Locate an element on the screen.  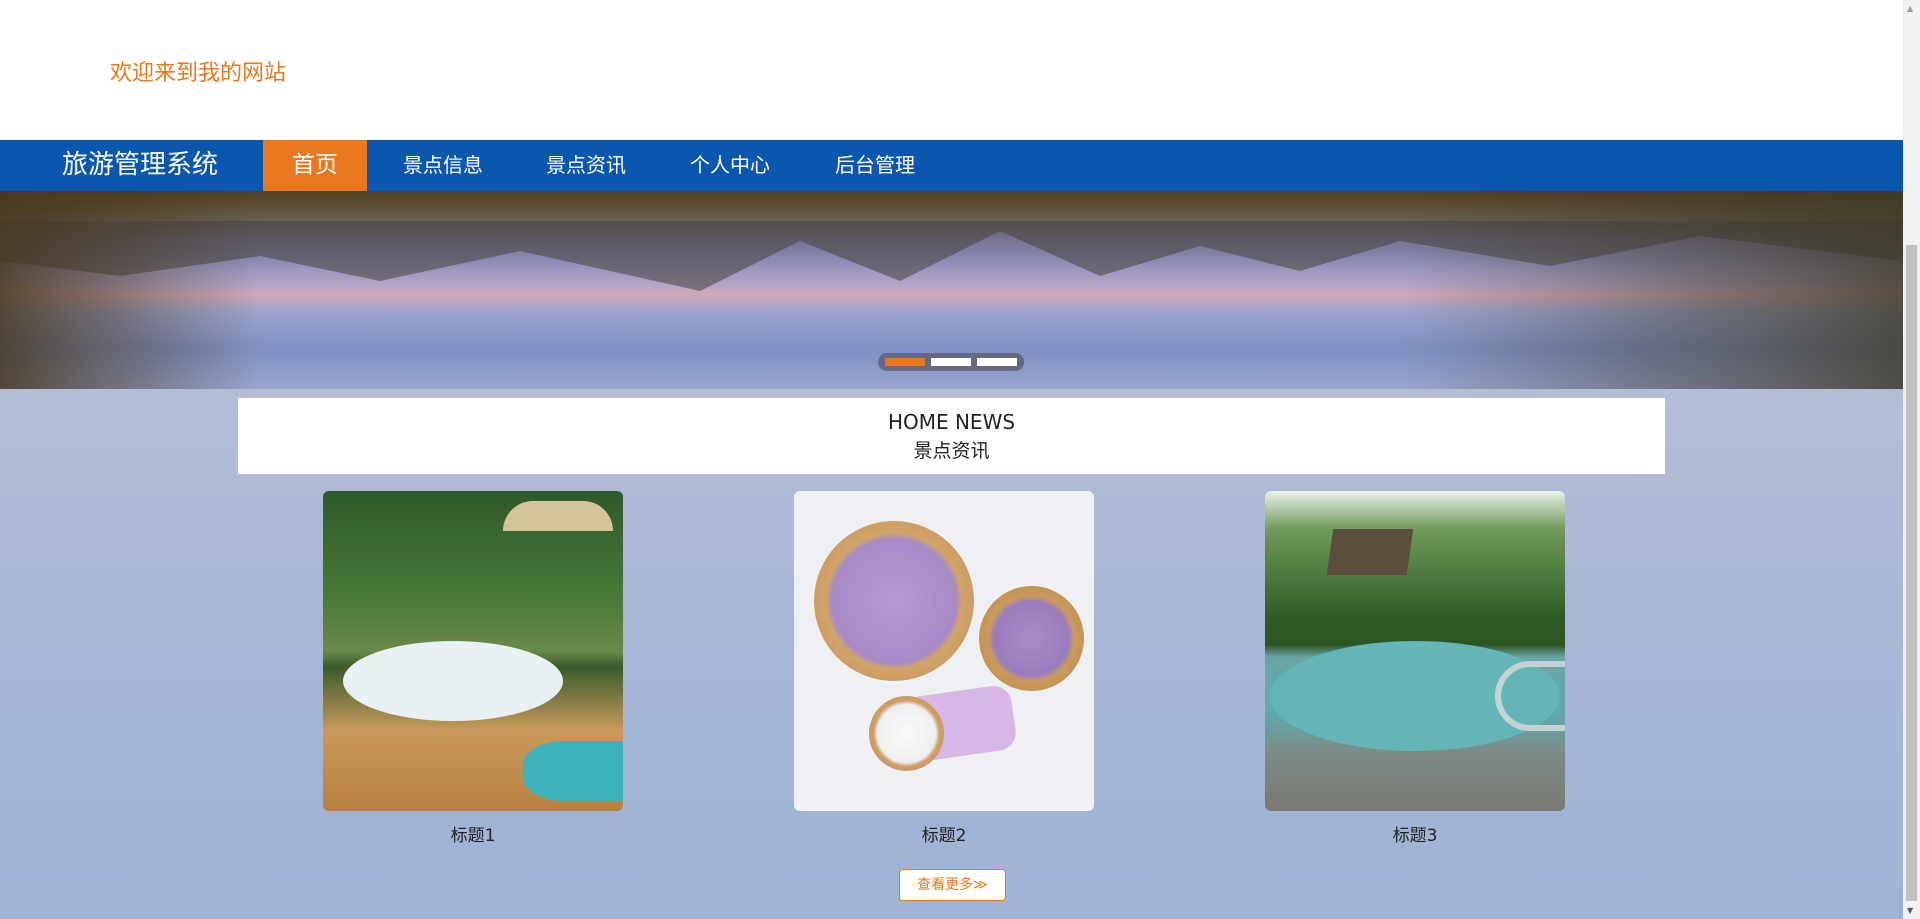
news-title-cn: 景点资讯 is located at coordinates (951, 451).